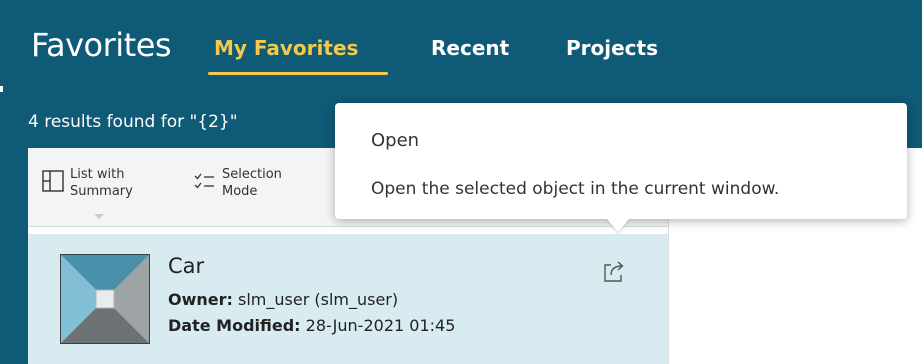 This screenshot has height=364, width=922. I want to click on item-date-modified: Date Modified: 28-Jun-2021 01:45, so click(311, 325).